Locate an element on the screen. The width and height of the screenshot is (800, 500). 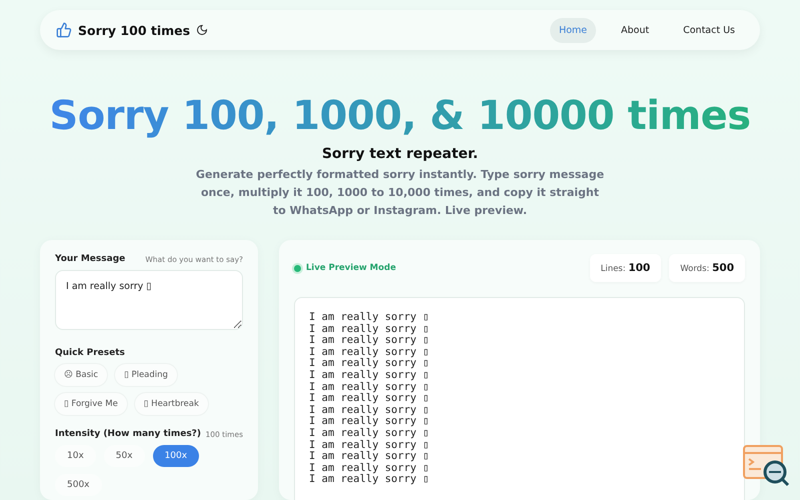
thumbs-up-icon is located at coordinates (64, 30).